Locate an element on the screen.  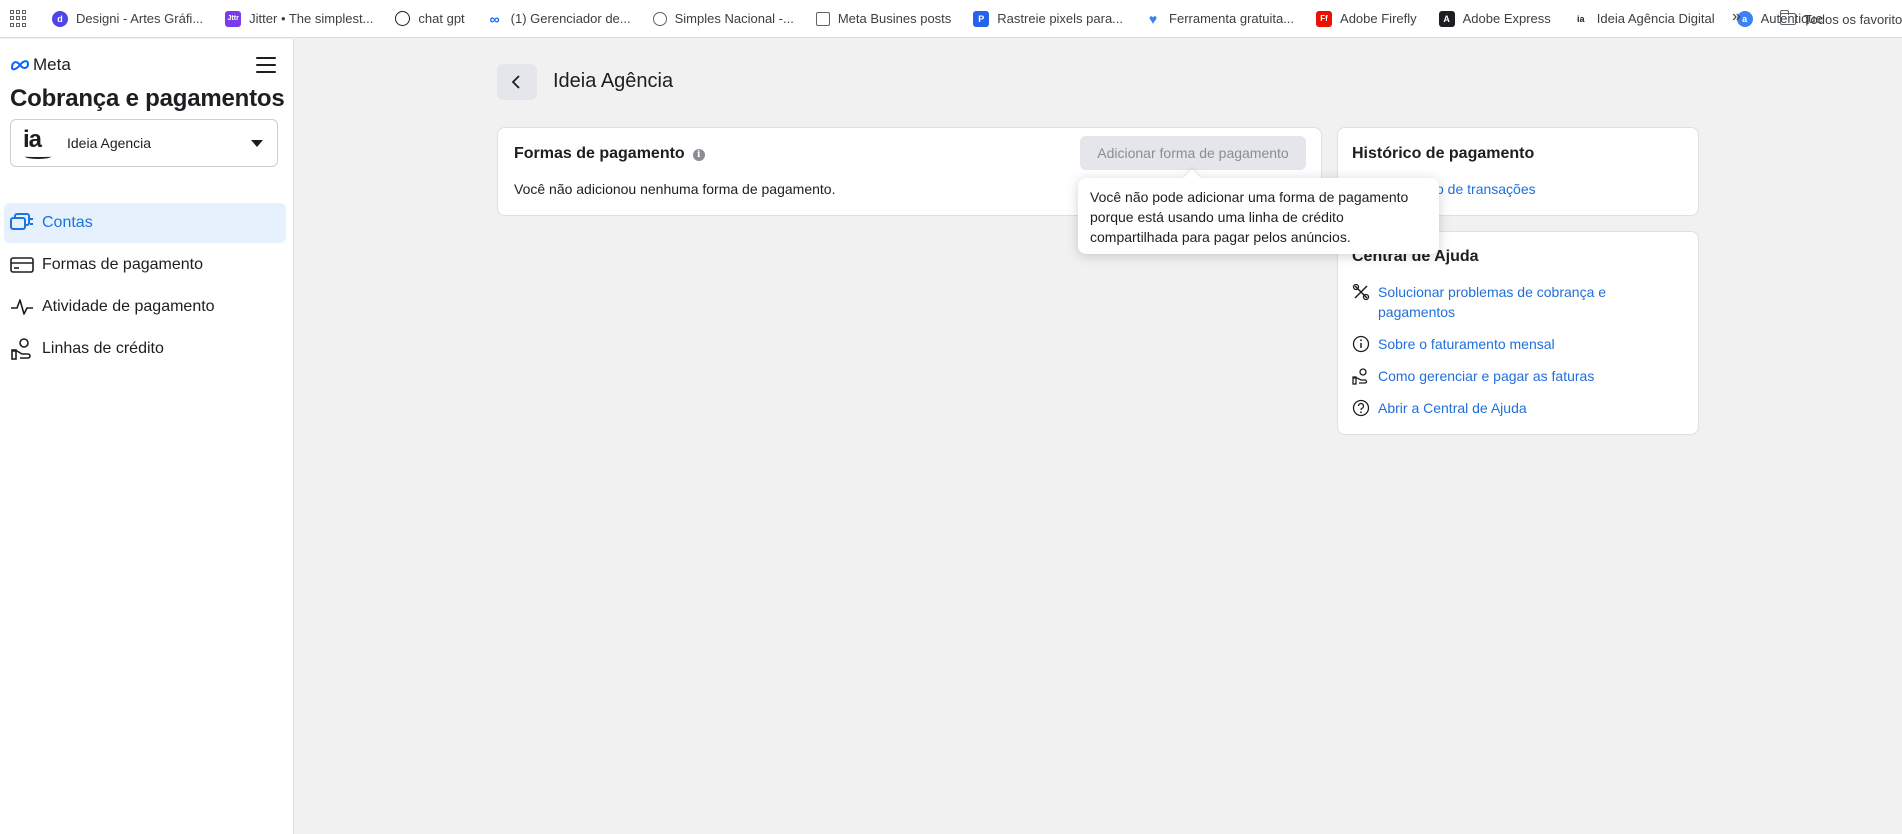
openai-icon is located at coordinates (403, 18).